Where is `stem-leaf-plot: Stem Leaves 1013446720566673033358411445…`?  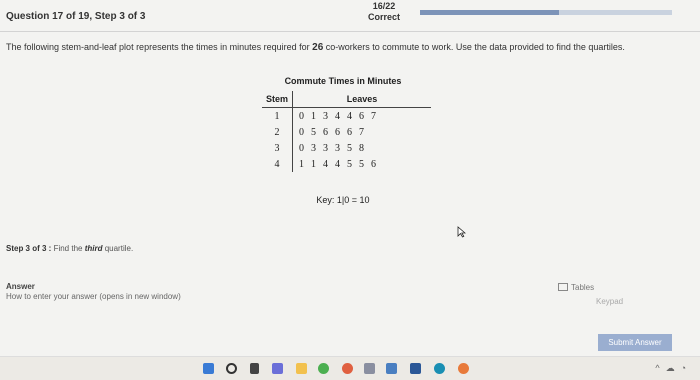 stem-leaf-plot: Stem Leaves 1013446720566673033358411445… is located at coordinates (346, 131).